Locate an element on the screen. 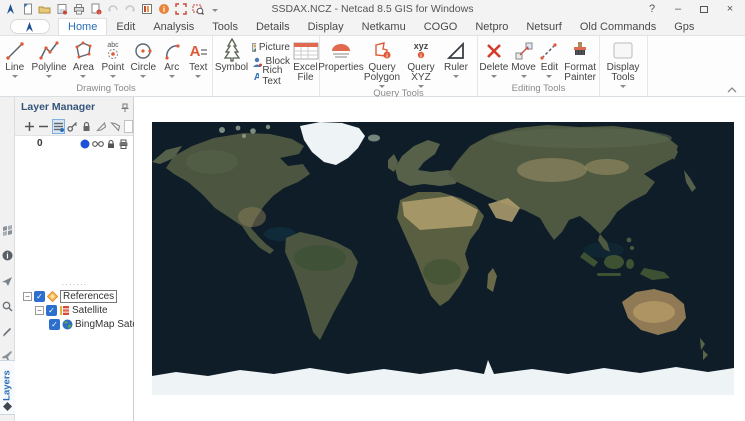 This screenshot has height=421, width=745. tab-analysis: Analysis is located at coordinates (173, 26).